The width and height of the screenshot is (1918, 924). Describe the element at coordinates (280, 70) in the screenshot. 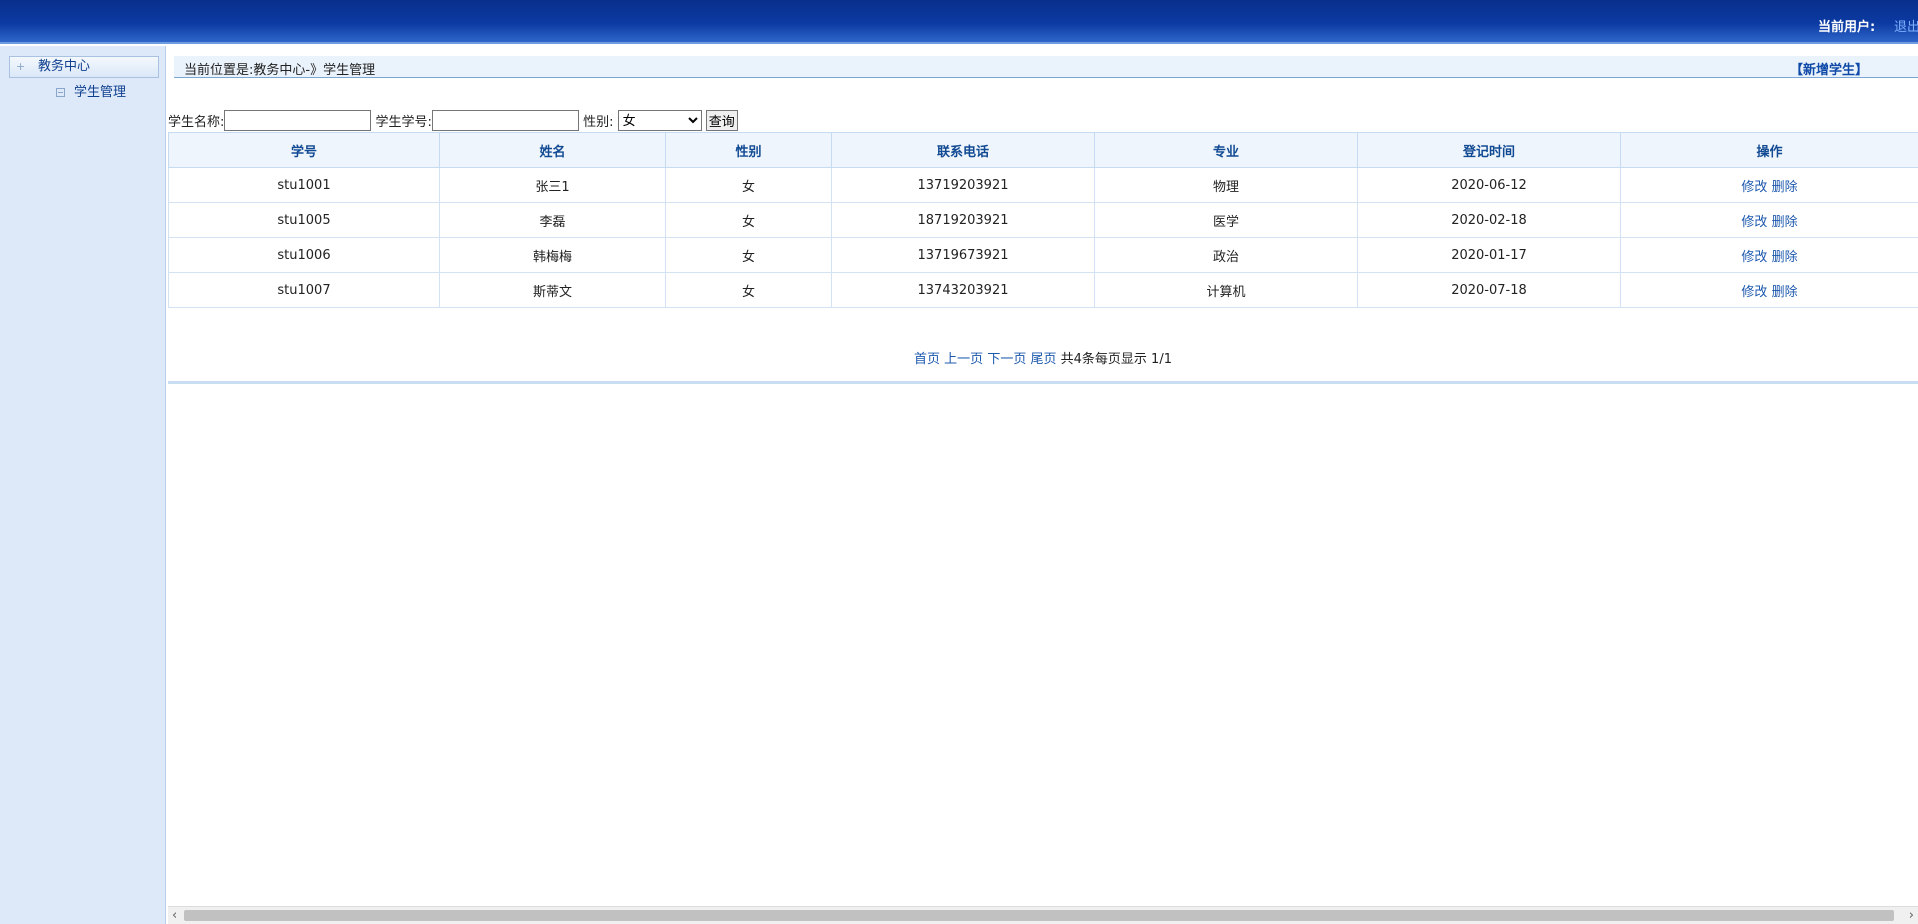

I see `breadcrumb: 当前位置是:教务中心-》学生管理` at that location.